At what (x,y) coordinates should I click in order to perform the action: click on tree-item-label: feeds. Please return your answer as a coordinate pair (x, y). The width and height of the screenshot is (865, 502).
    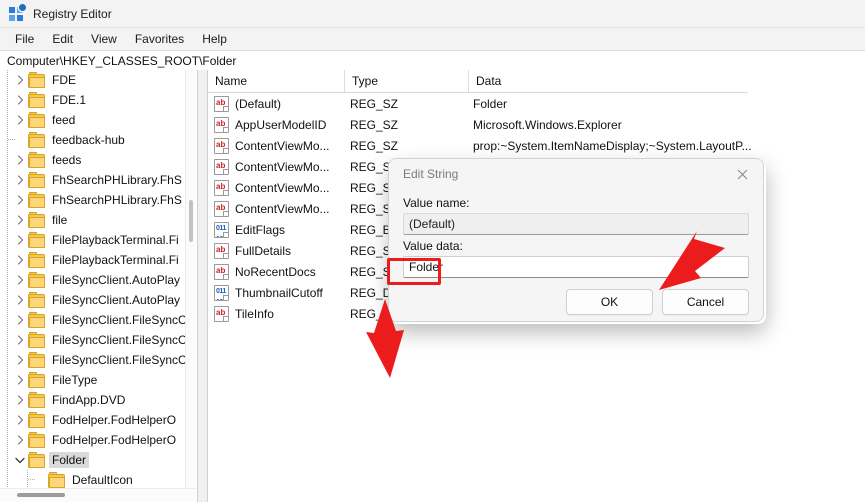
    Looking at the image, I should click on (67, 160).